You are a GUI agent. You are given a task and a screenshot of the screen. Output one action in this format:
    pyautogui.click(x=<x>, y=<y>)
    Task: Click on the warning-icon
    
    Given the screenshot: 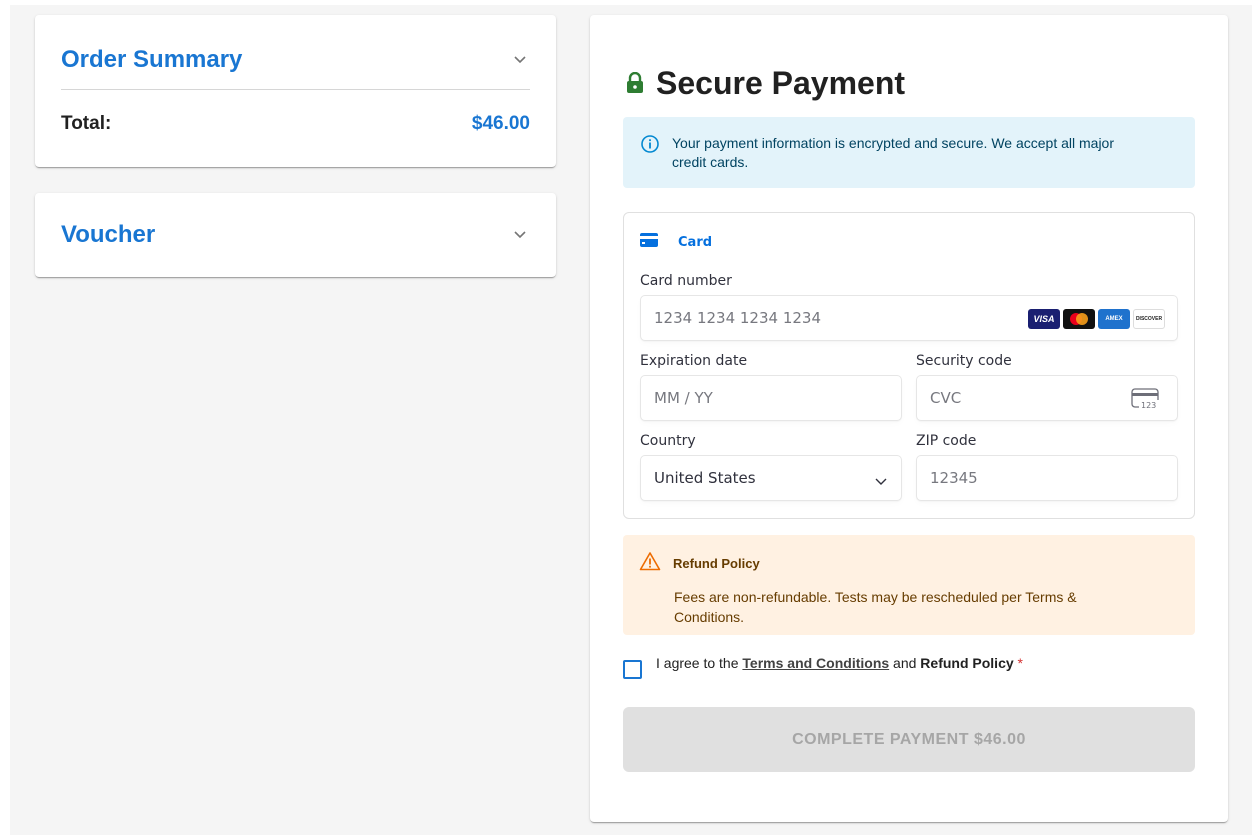 What is the action you would take?
    pyautogui.click(x=650, y=564)
    